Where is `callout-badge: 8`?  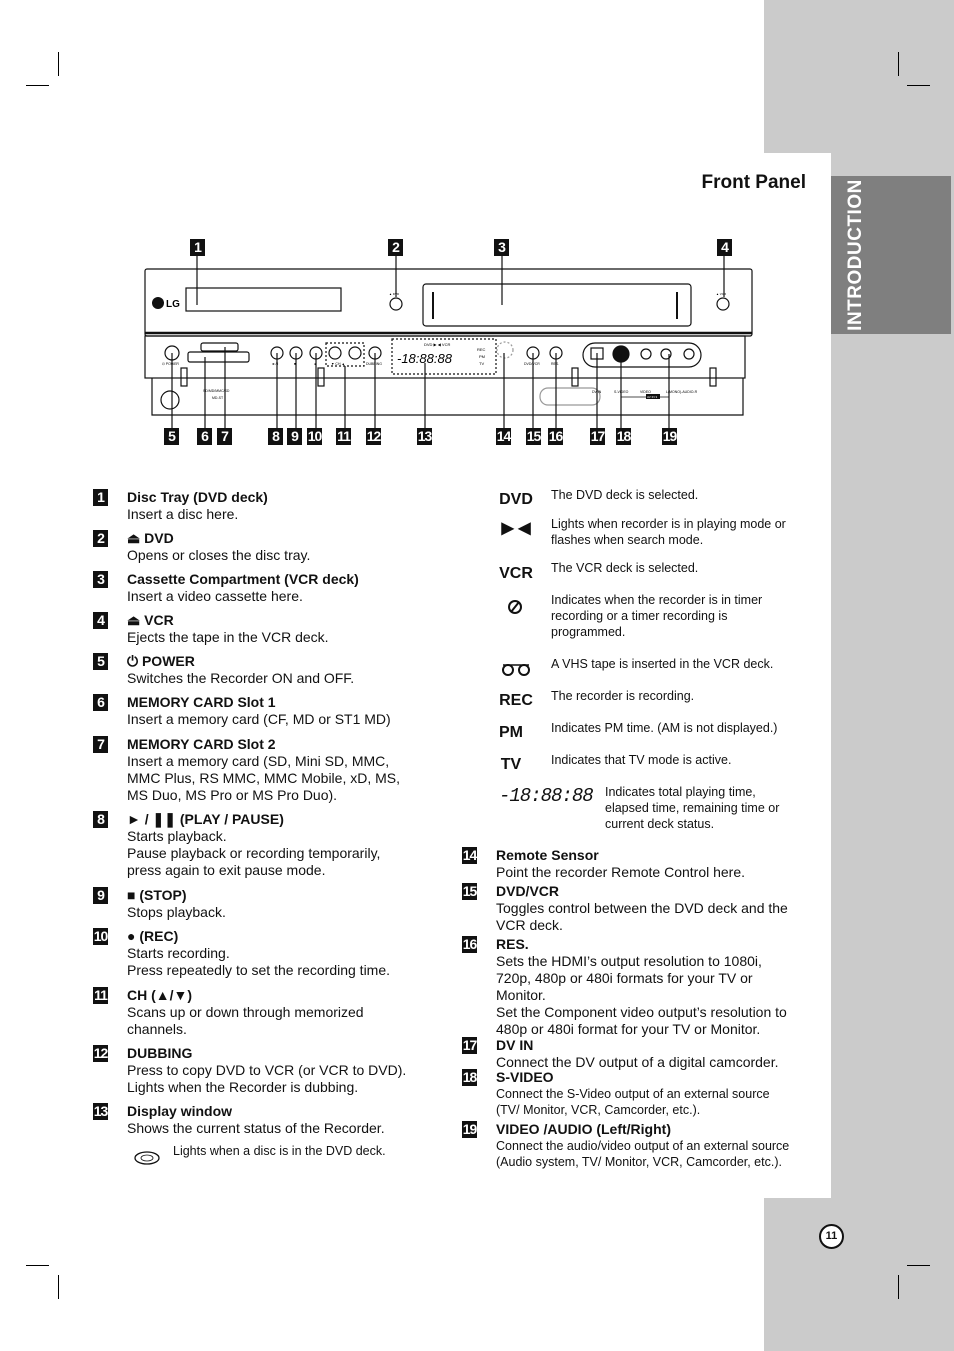 callout-badge: 8 is located at coordinates (275, 436).